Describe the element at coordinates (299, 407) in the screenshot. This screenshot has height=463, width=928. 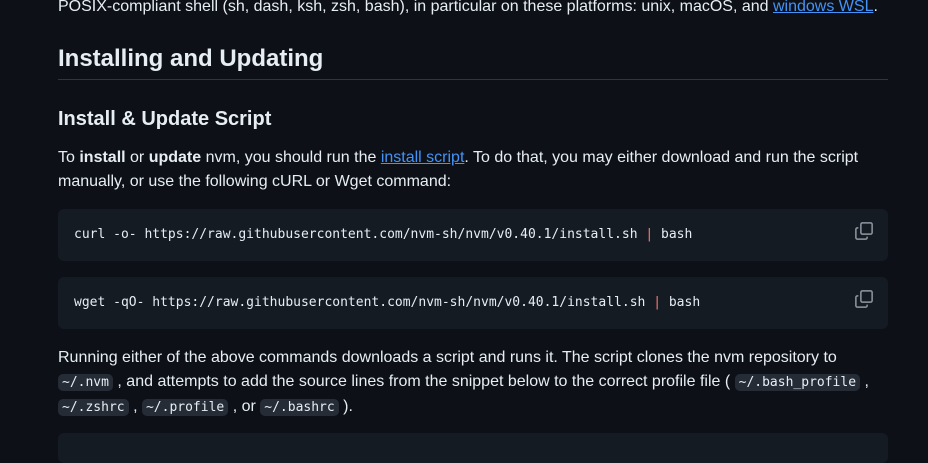
I see `inline-code: ~/.bashrc` at that location.